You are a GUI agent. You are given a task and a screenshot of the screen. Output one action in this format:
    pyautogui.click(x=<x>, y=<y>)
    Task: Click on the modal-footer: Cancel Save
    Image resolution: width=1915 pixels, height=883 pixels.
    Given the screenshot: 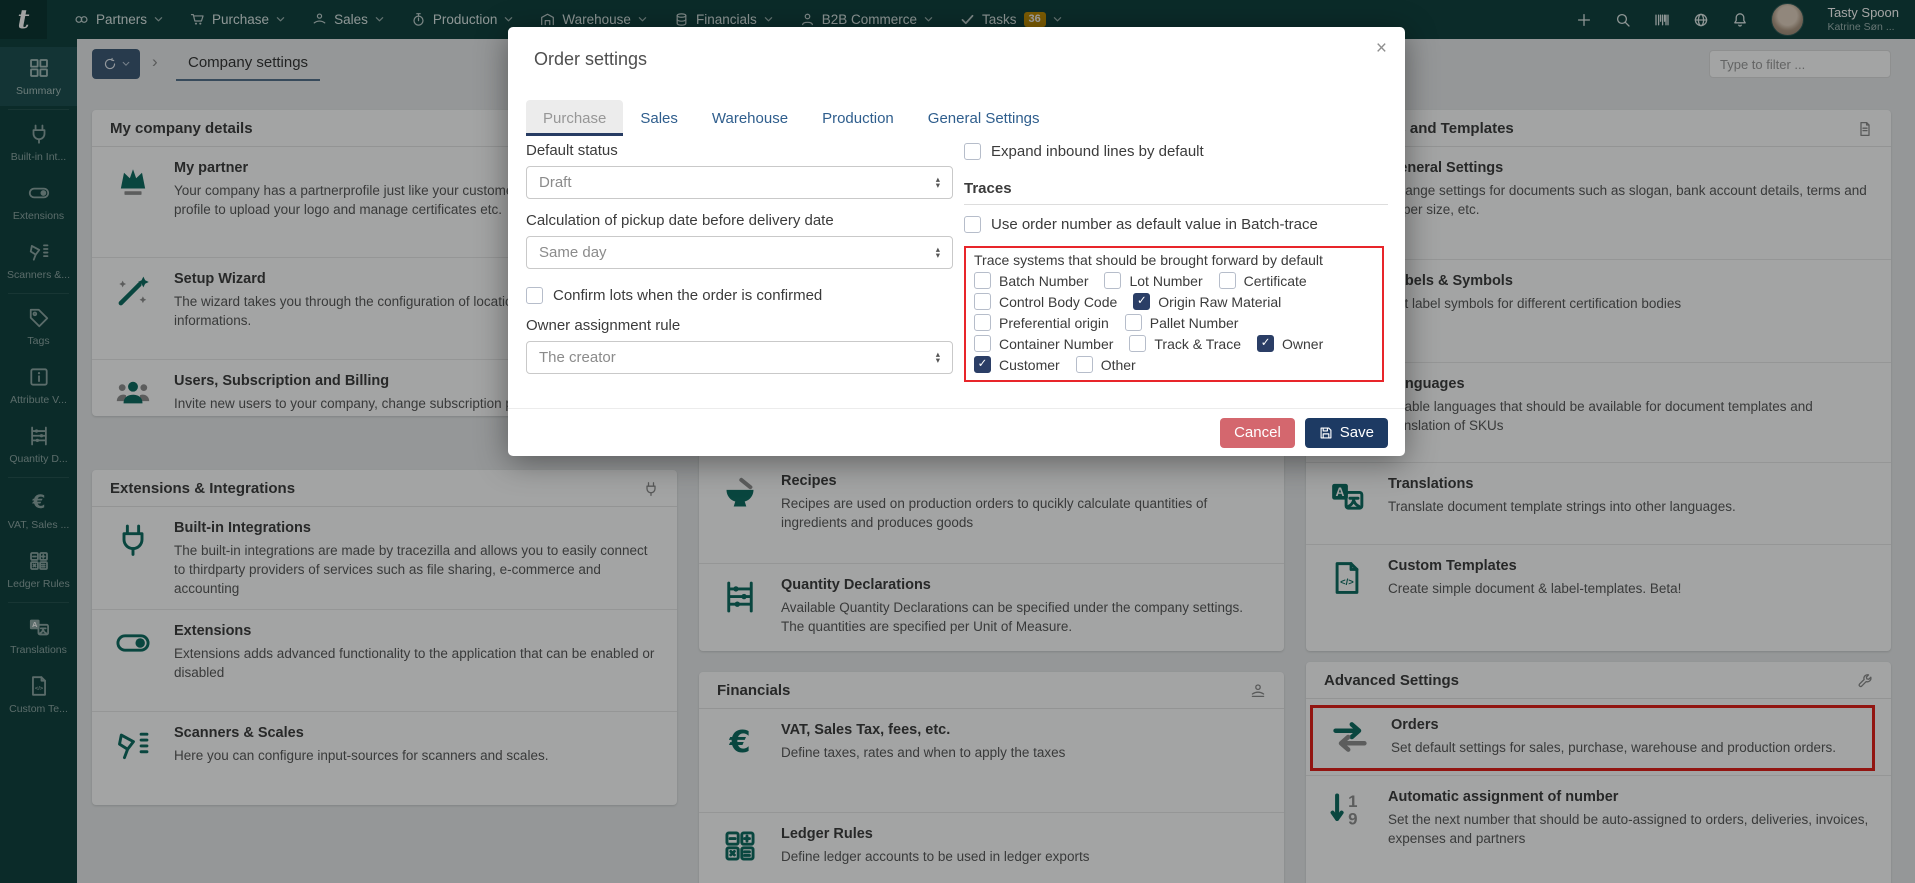 What is the action you would take?
    pyautogui.click(x=956, y=432)
    